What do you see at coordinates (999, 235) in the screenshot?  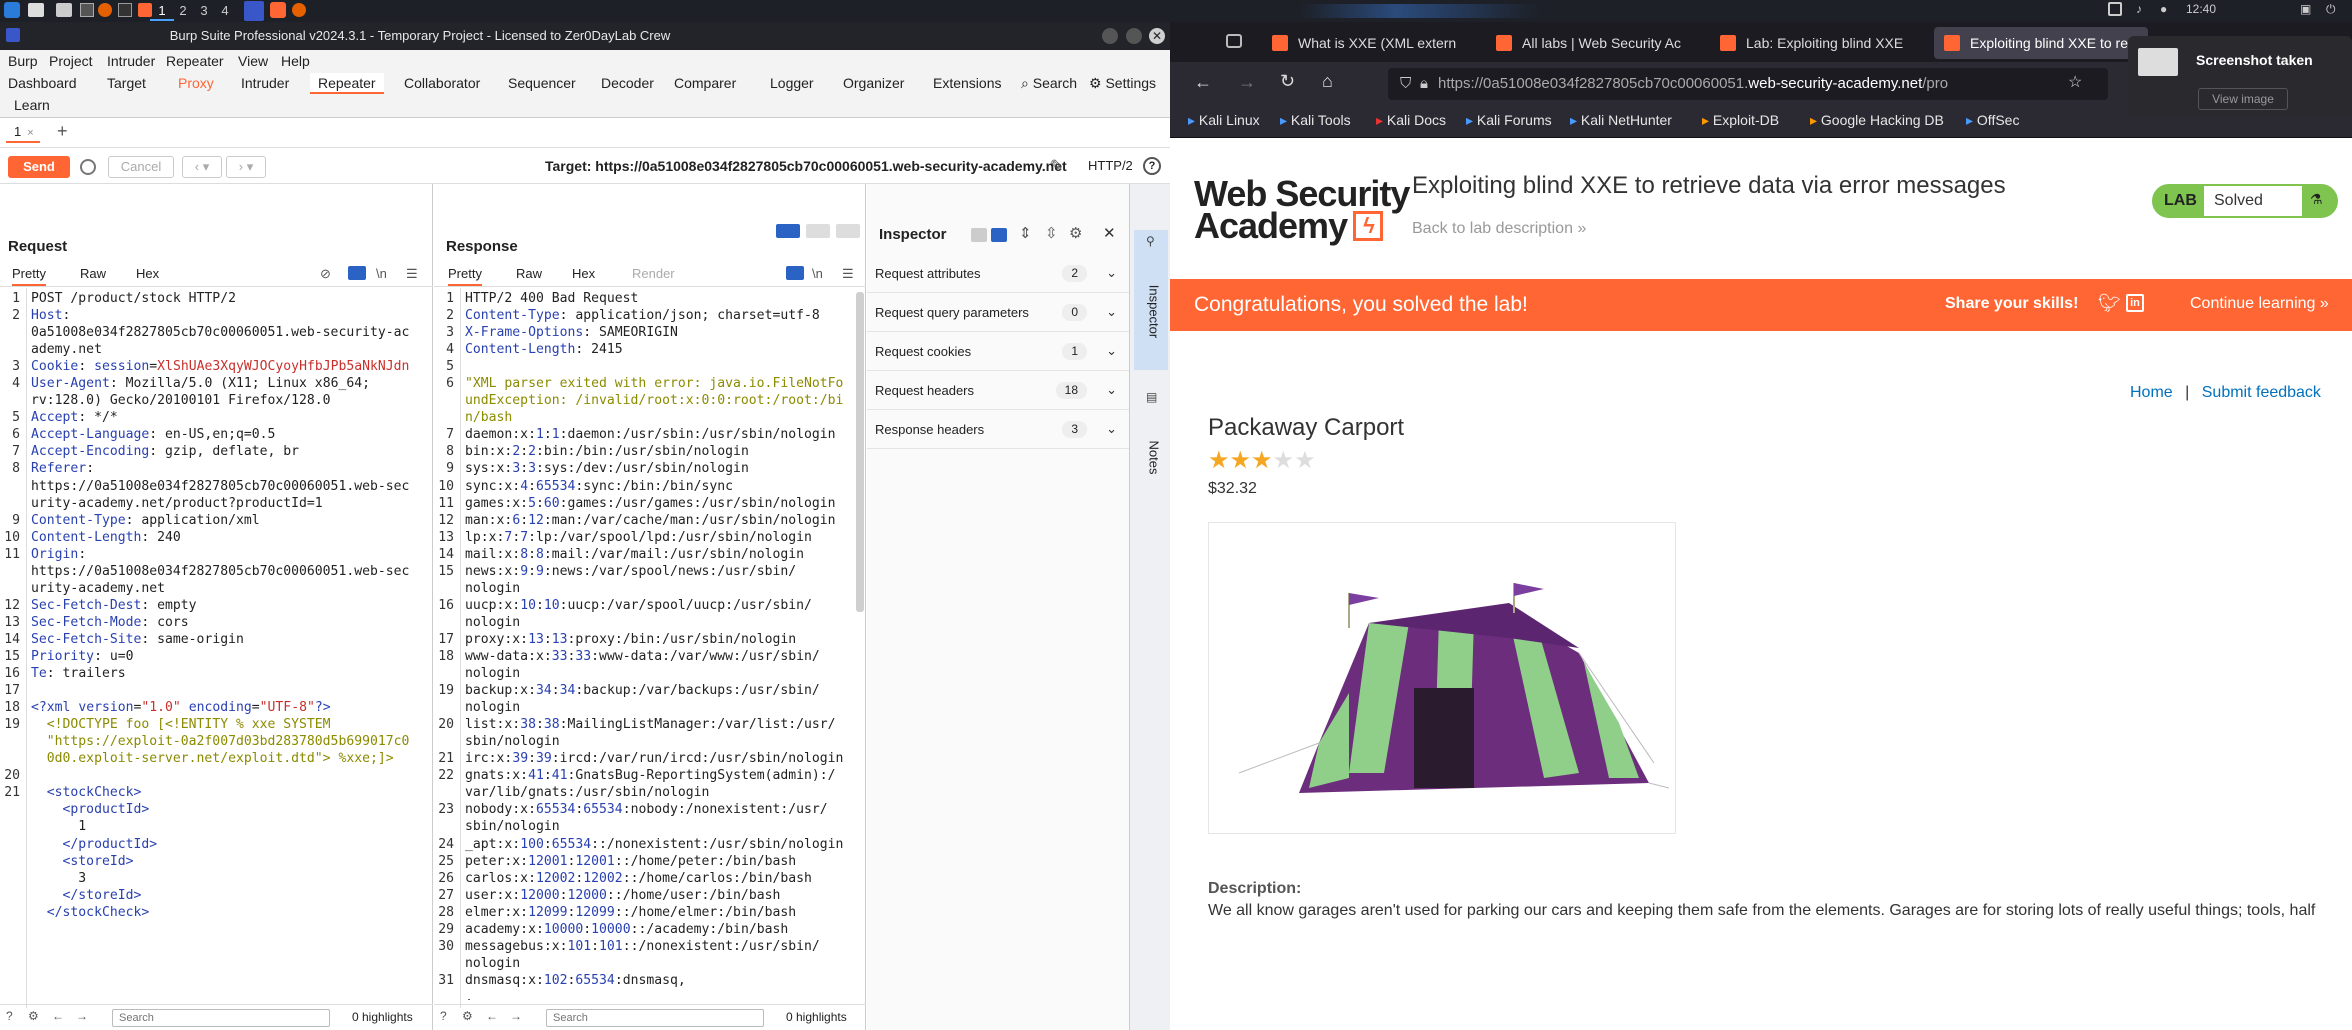 I see `layout-icon` at bounding box center [999, 235].